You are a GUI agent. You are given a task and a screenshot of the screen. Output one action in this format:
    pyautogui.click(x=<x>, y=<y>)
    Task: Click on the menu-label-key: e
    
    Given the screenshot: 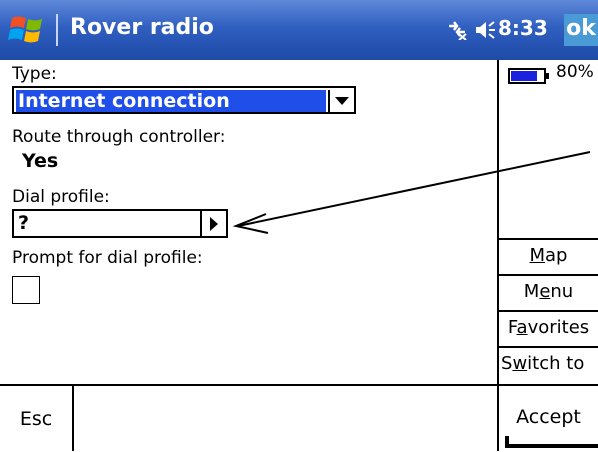 What is the action you would take?
    pyautogui.click(x=545, y=291)
    